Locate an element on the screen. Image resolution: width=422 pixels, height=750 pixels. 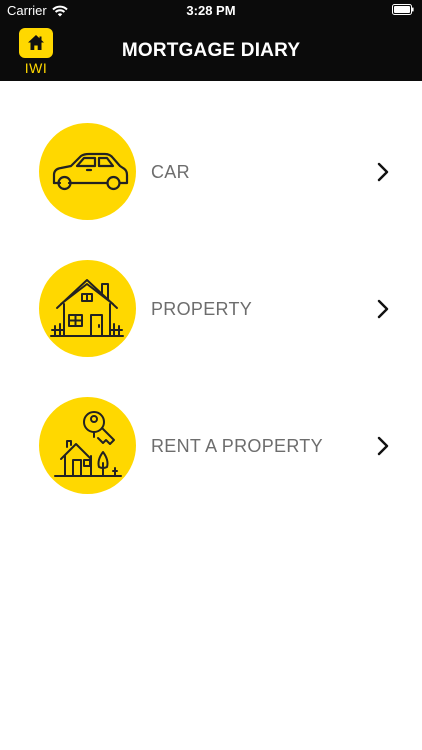
car-icon-circle is located at coordinates (87, 171).